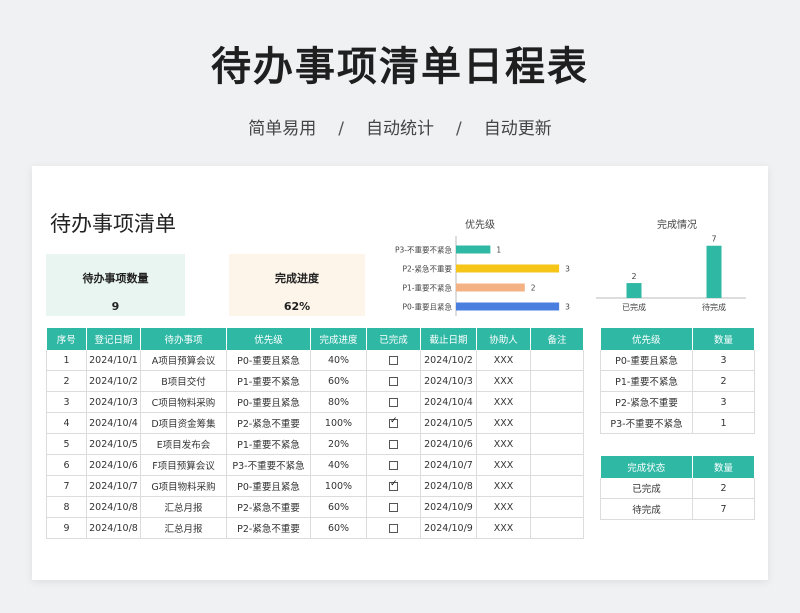 The width and height of the screenshot is (800, 613). I want to click on todo-table-cell: 9, so click(66, 528).